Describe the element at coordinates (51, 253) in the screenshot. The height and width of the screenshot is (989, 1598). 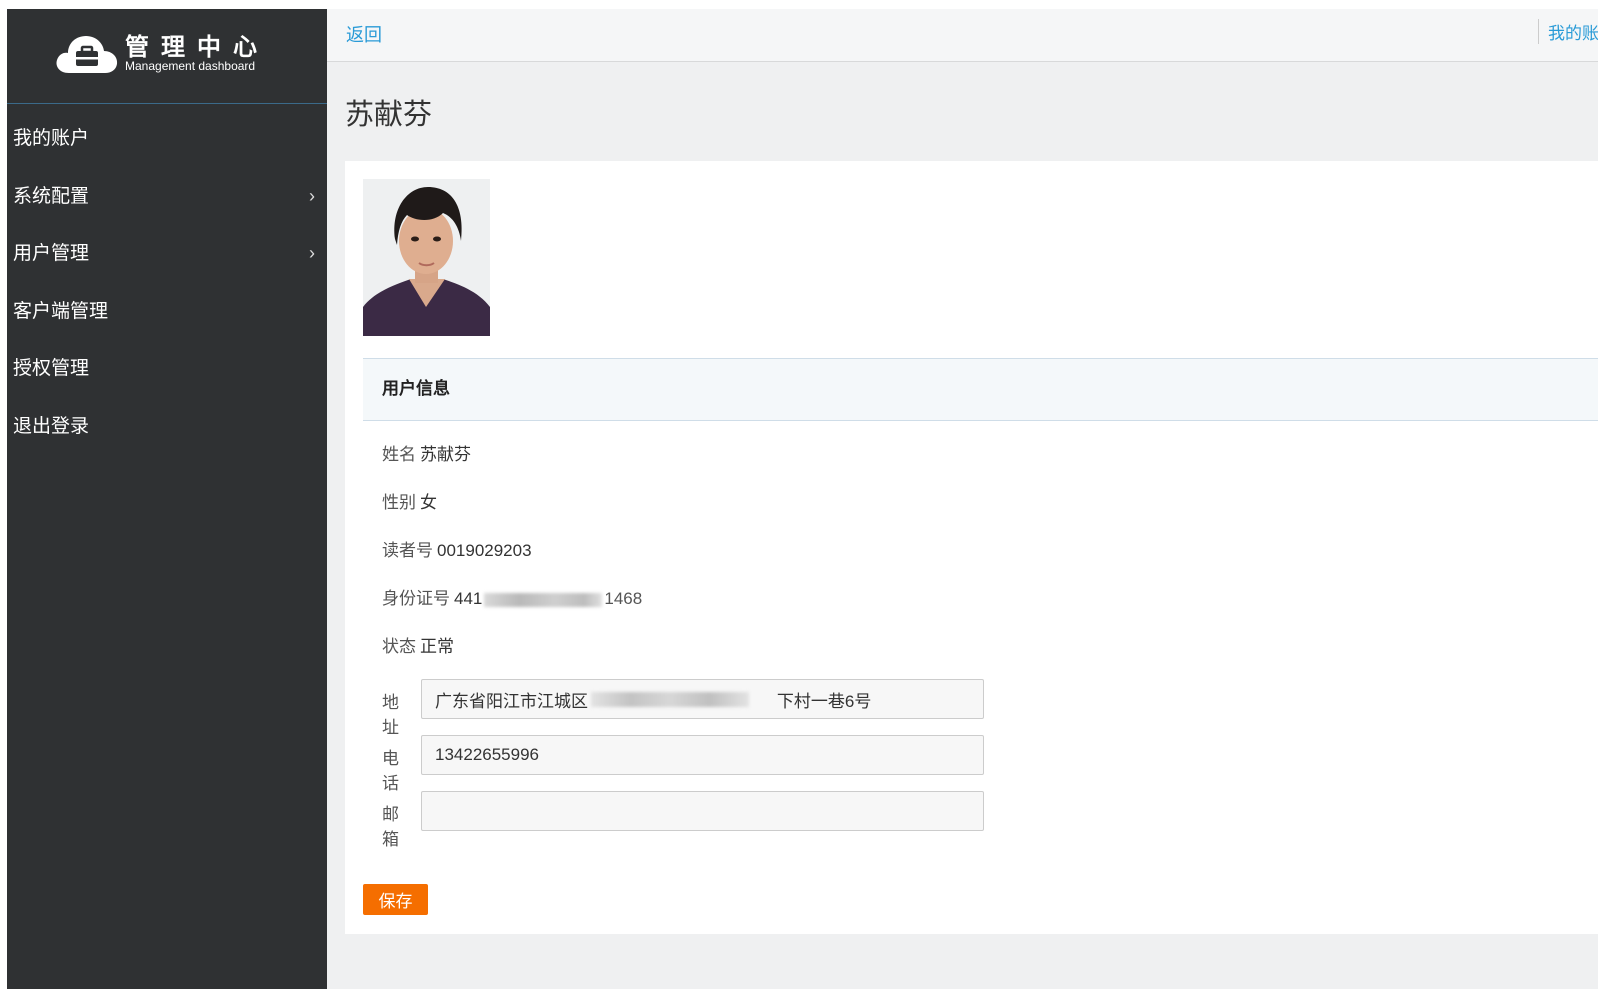
I see `sidebar-item-label: 用户管理` at that location.